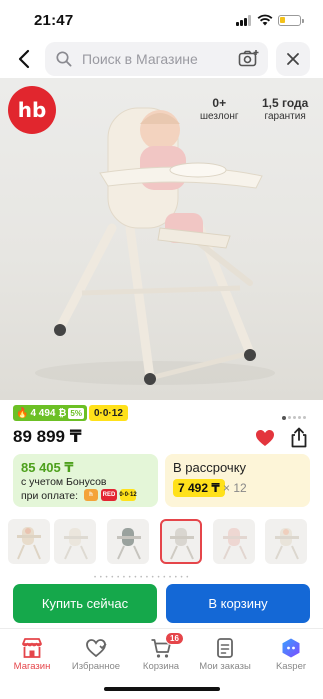  Describe the element at coordinates (219, 103) in the screenshot. I see `age-from-value: 0+` at that location.